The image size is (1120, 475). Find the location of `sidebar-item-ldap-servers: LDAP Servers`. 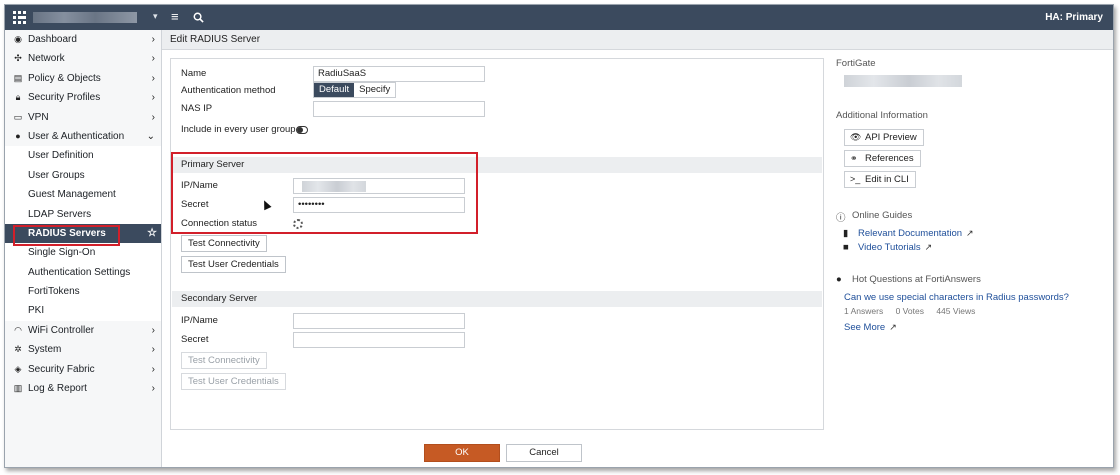

sidebar-item-ldap-servers: LDAP Servers is located at coordinates (83, 214).